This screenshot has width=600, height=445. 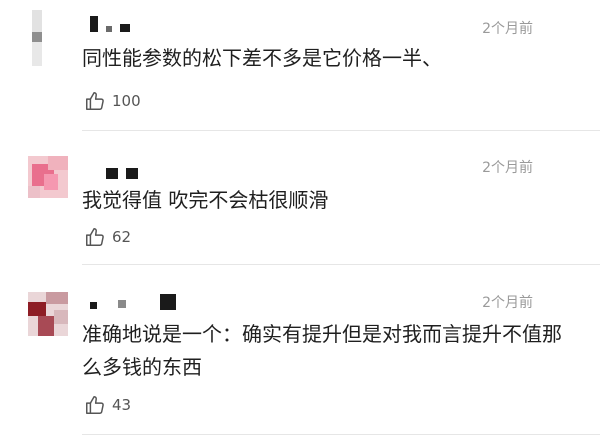 I want to click on like-button: 100, so click(x=112, y=101).